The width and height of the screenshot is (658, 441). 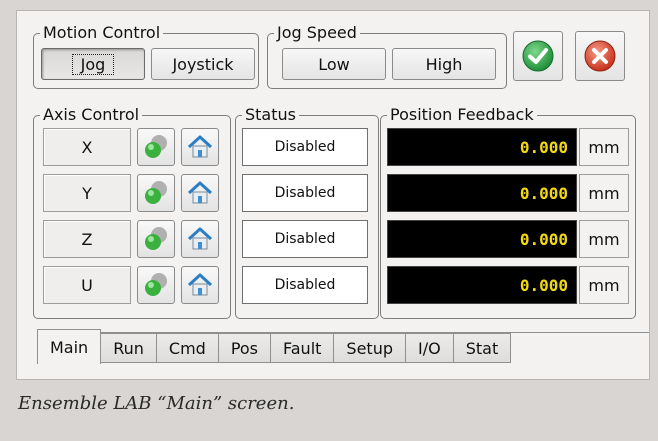 What do you see at coordinates (102, 33) in the screenshot?
I see `motion-control-title: Motion Control` at bounding box center [102, 33].